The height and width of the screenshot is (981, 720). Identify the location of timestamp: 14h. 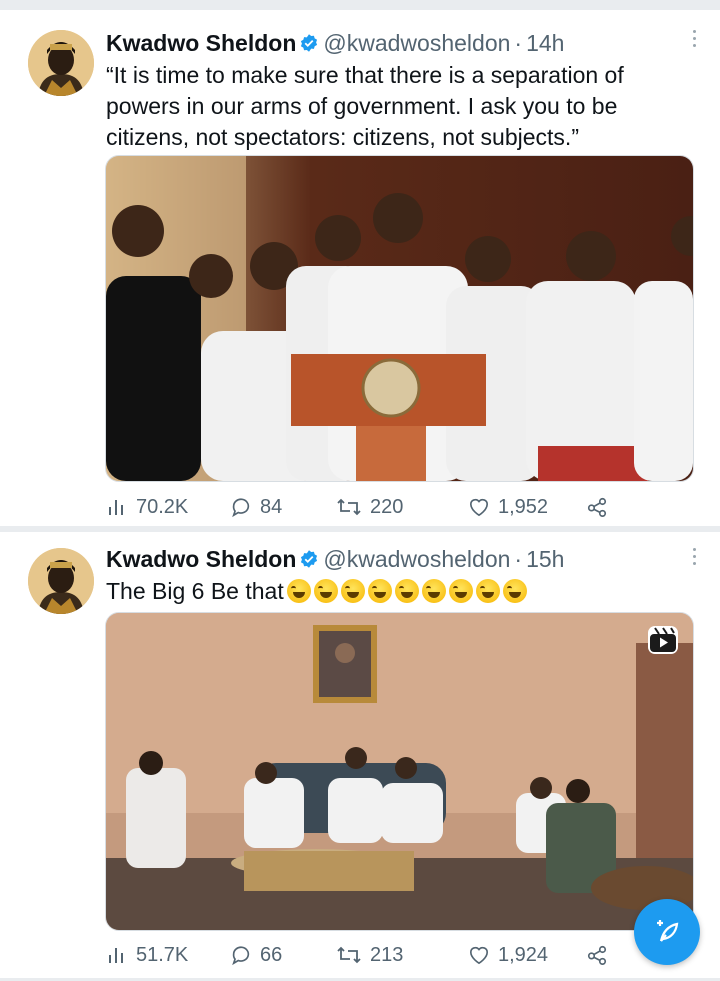
(545, 43).